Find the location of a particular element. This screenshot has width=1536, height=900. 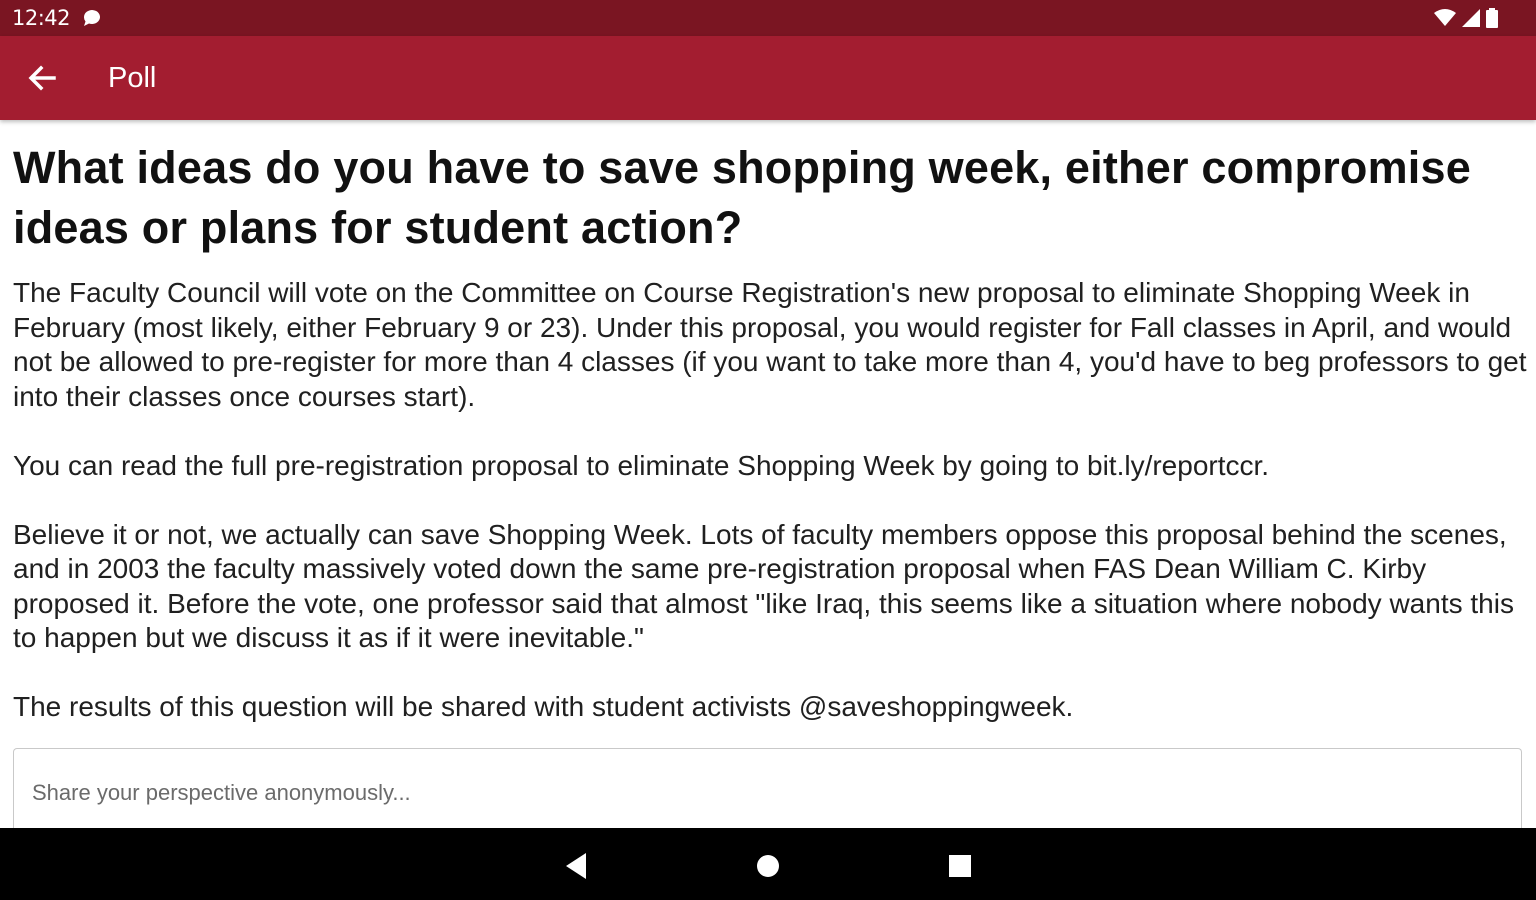

square-recents-icon is located at coordinates (960, 866).